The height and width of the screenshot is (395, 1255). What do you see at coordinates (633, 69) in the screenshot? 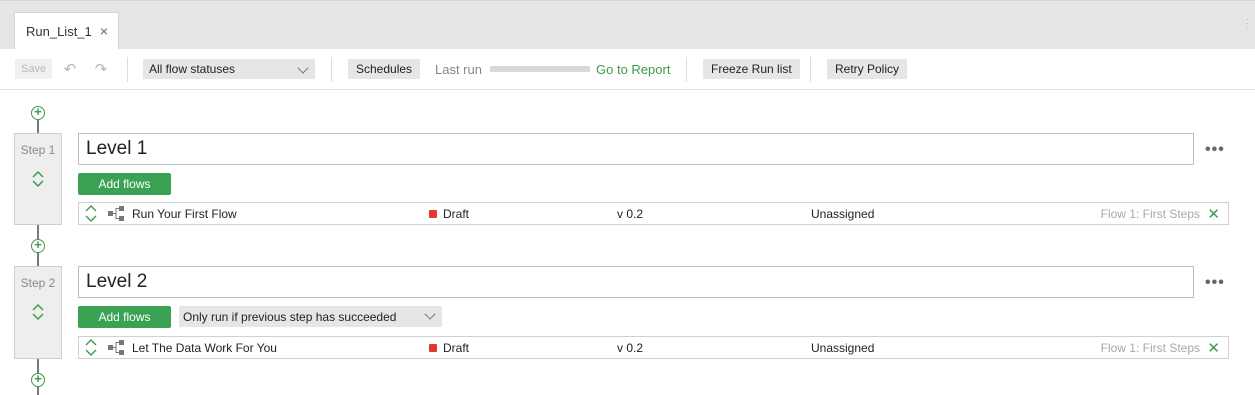
I see `go-to-report-link: Go to Report` at bounding box center [633, 69].